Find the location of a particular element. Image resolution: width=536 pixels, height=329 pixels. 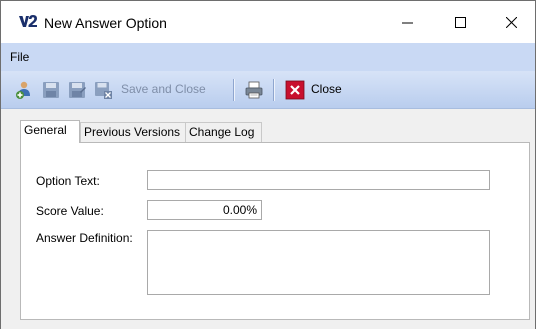

save-icon is located at coordinates (51, 90).